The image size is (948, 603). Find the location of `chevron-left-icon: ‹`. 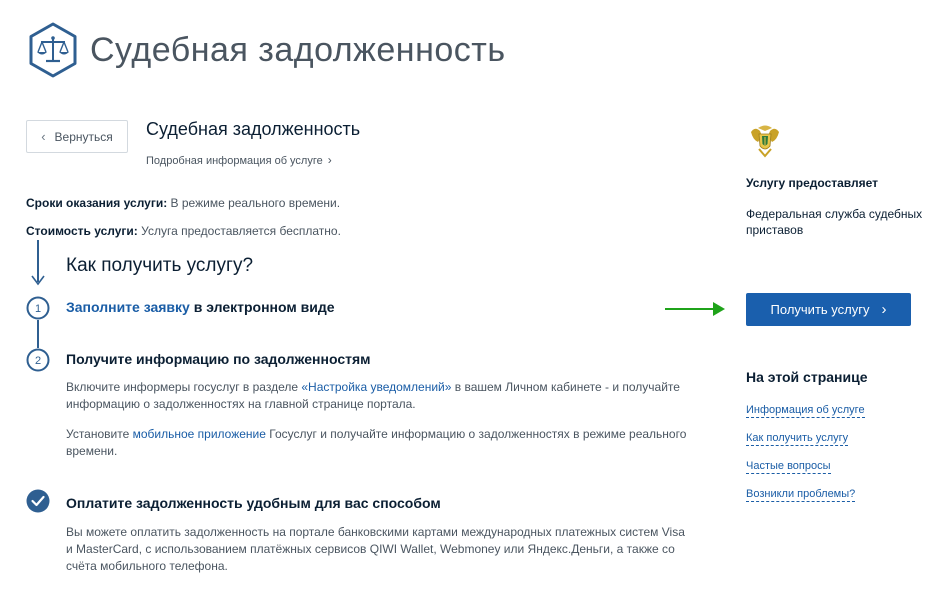

chevron-left-icon: ‹ is located at coordinates (43, 136).